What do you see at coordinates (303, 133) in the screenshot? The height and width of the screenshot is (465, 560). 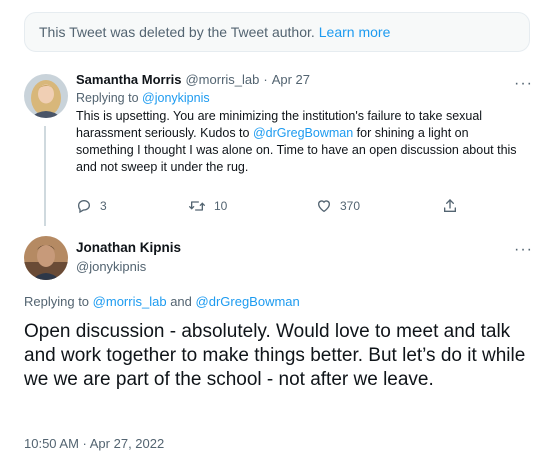 I see `mention-link-drgregbowman: @drGregBowman` at bounding box center [303, 133].